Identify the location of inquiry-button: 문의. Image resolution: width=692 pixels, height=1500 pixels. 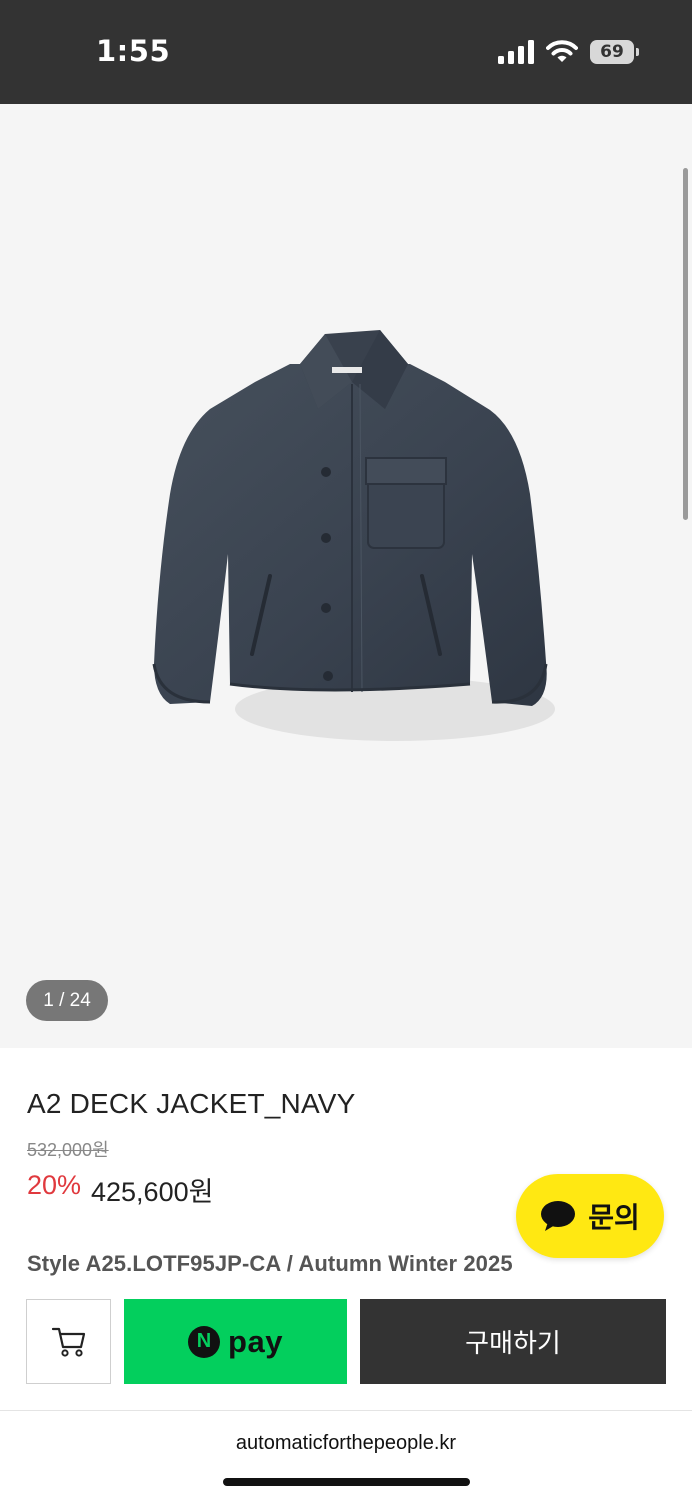
(590, 1216).